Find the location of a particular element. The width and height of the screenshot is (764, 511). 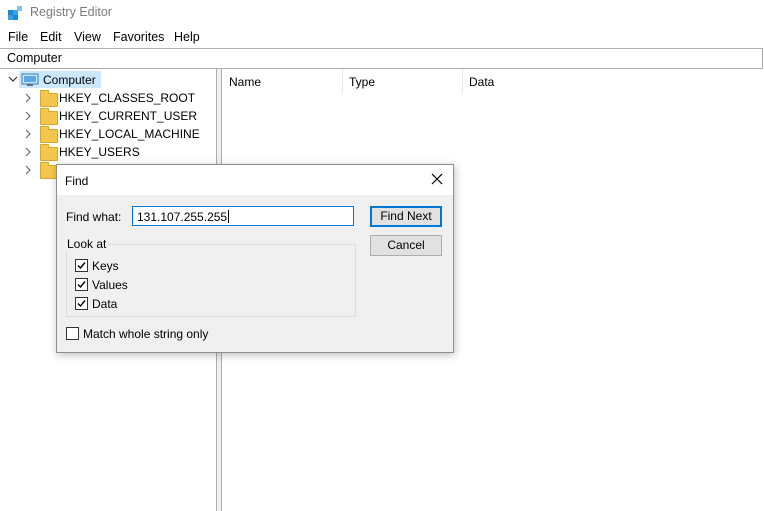

tree-label-key: HKEY_LOCAL_MACHINE is located at coordinates (129, 134).